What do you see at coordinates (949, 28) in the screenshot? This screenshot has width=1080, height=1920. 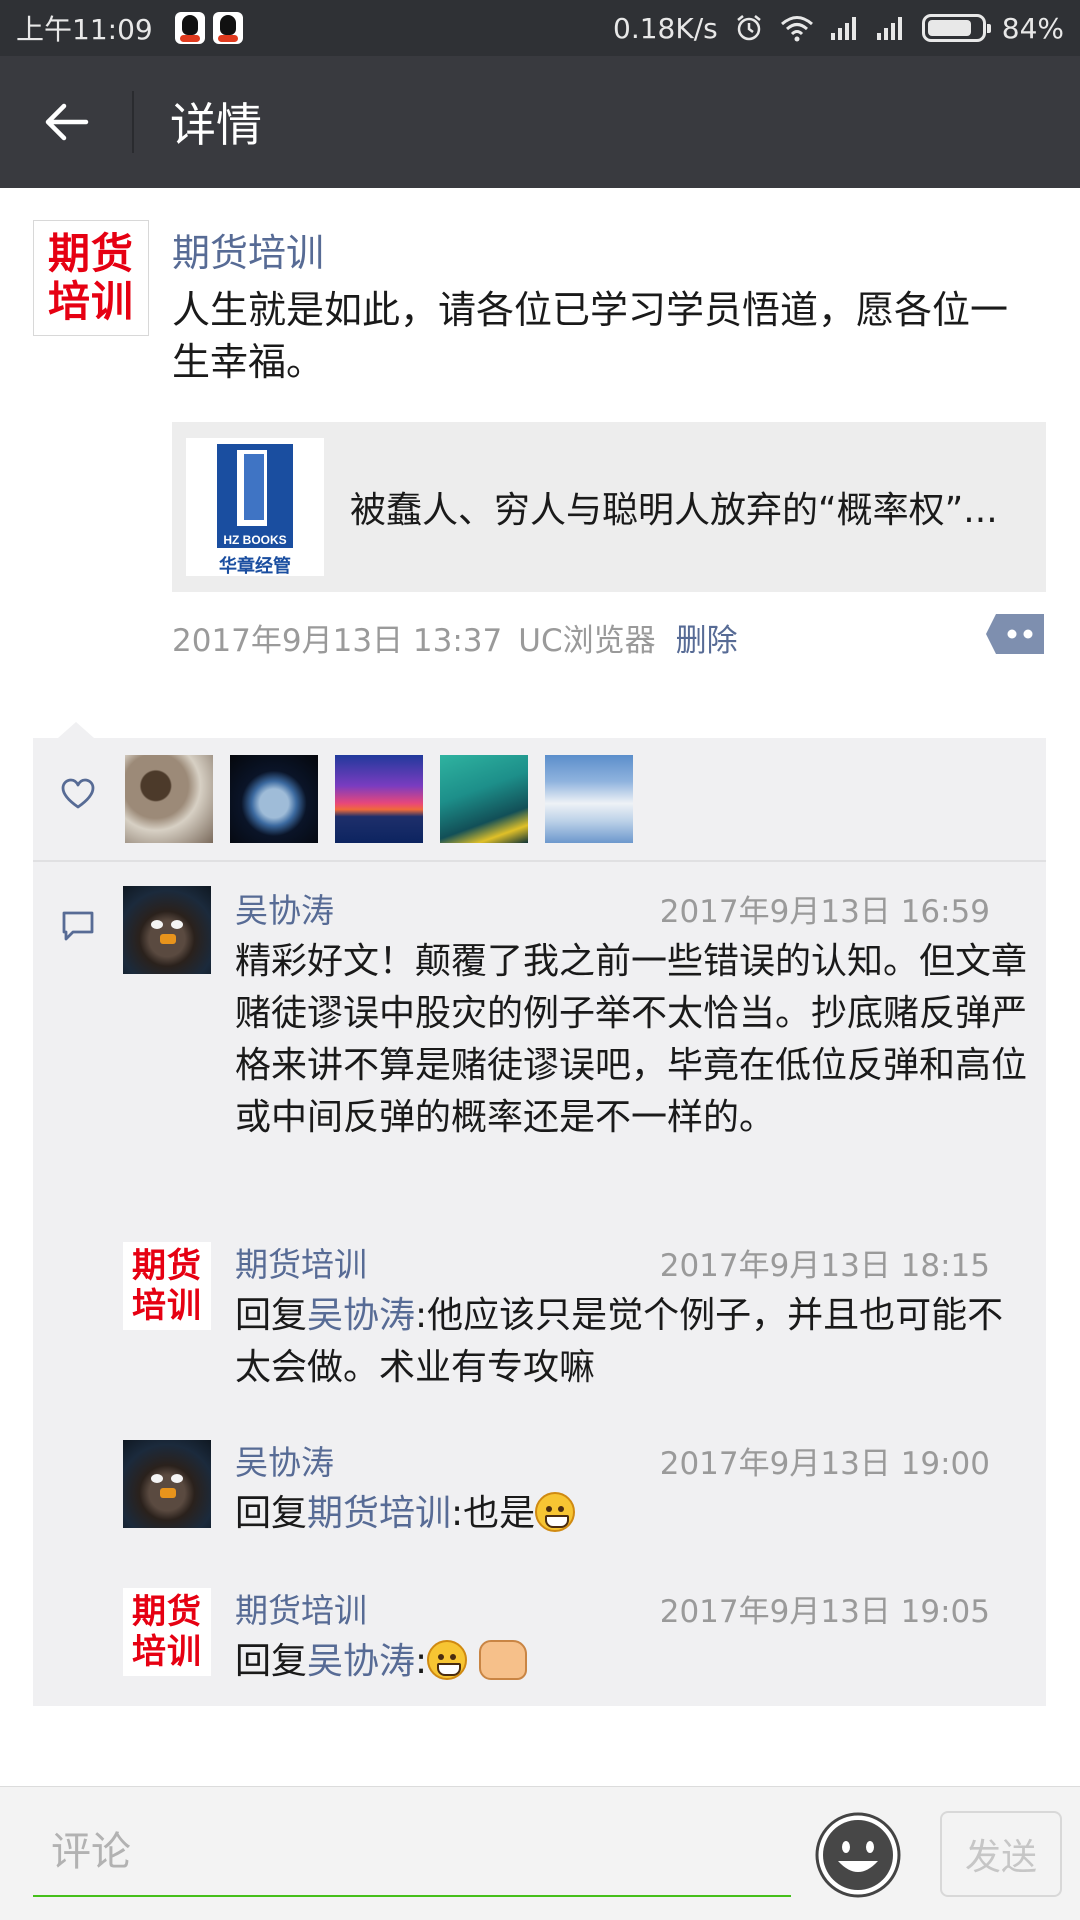 I see `battery-fill` at bounding box center [949, 28].